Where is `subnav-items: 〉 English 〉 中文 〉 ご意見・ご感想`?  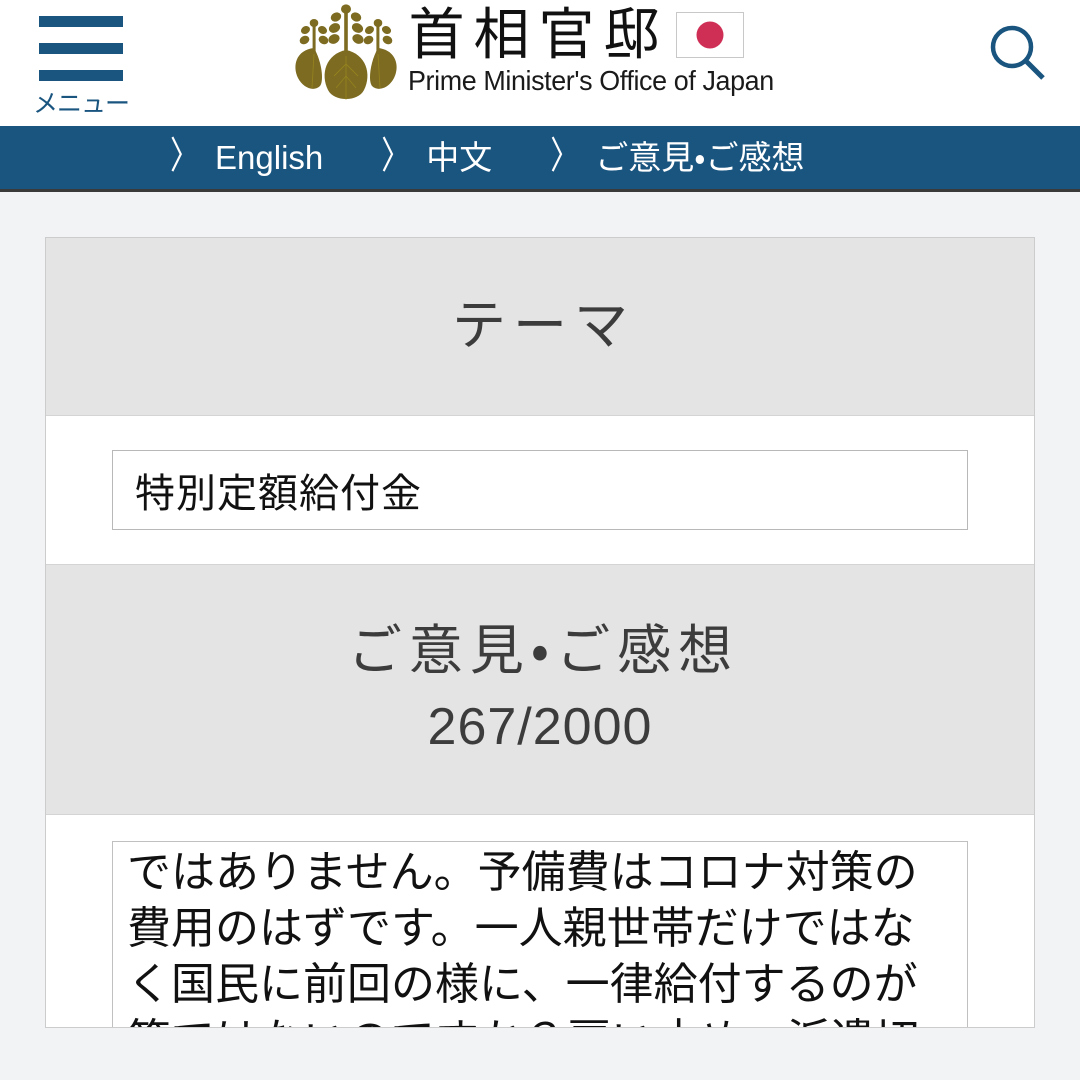
subnav-items: 〉 English 〉 中文 〉 ご意見・ご感想 is located at coordinates (402, 157).